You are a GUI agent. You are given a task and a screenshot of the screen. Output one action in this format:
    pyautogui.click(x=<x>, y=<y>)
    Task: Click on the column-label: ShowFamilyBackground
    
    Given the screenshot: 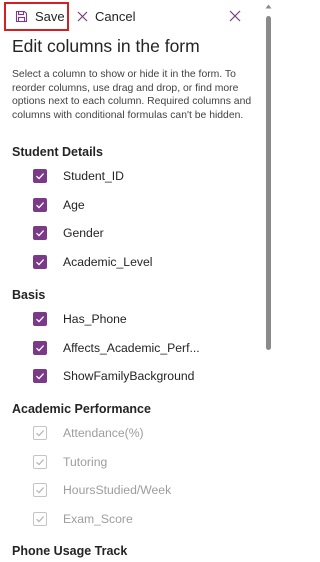 What is the action you would take?
    pyautogui.click(x=129, y=376)
    